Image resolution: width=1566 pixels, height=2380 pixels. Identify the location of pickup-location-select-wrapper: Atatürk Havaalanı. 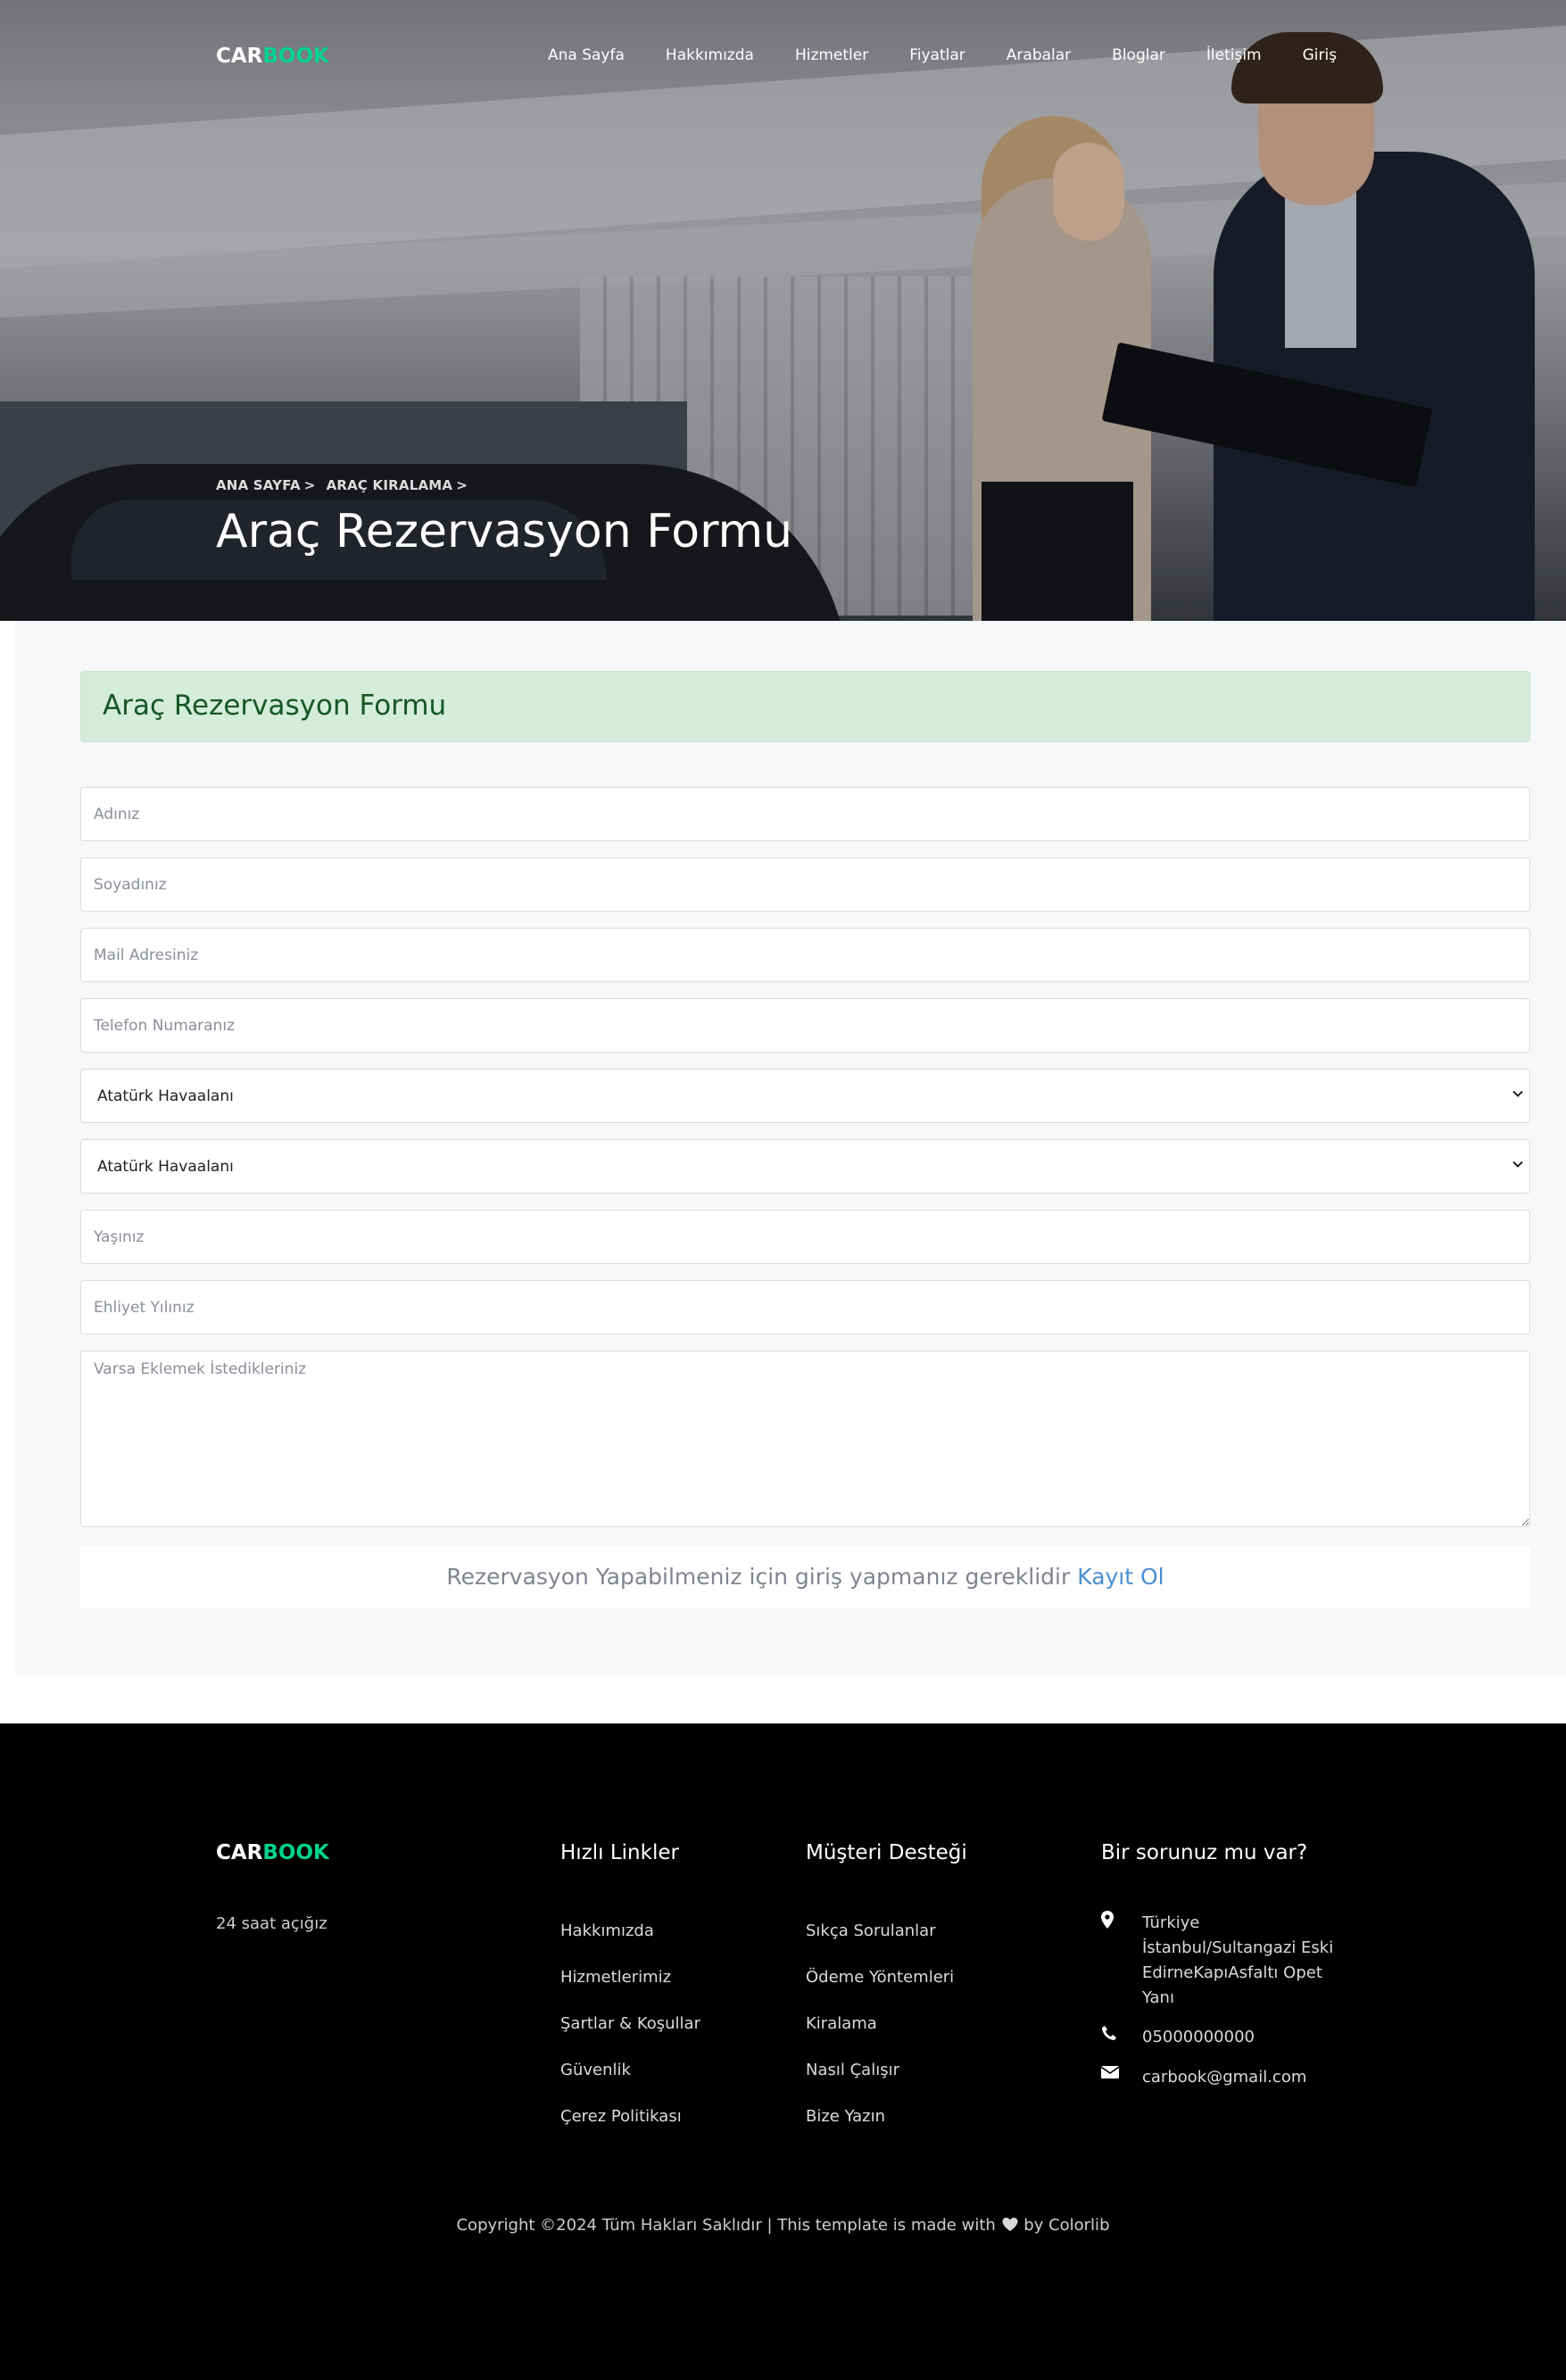
(805, 1096).